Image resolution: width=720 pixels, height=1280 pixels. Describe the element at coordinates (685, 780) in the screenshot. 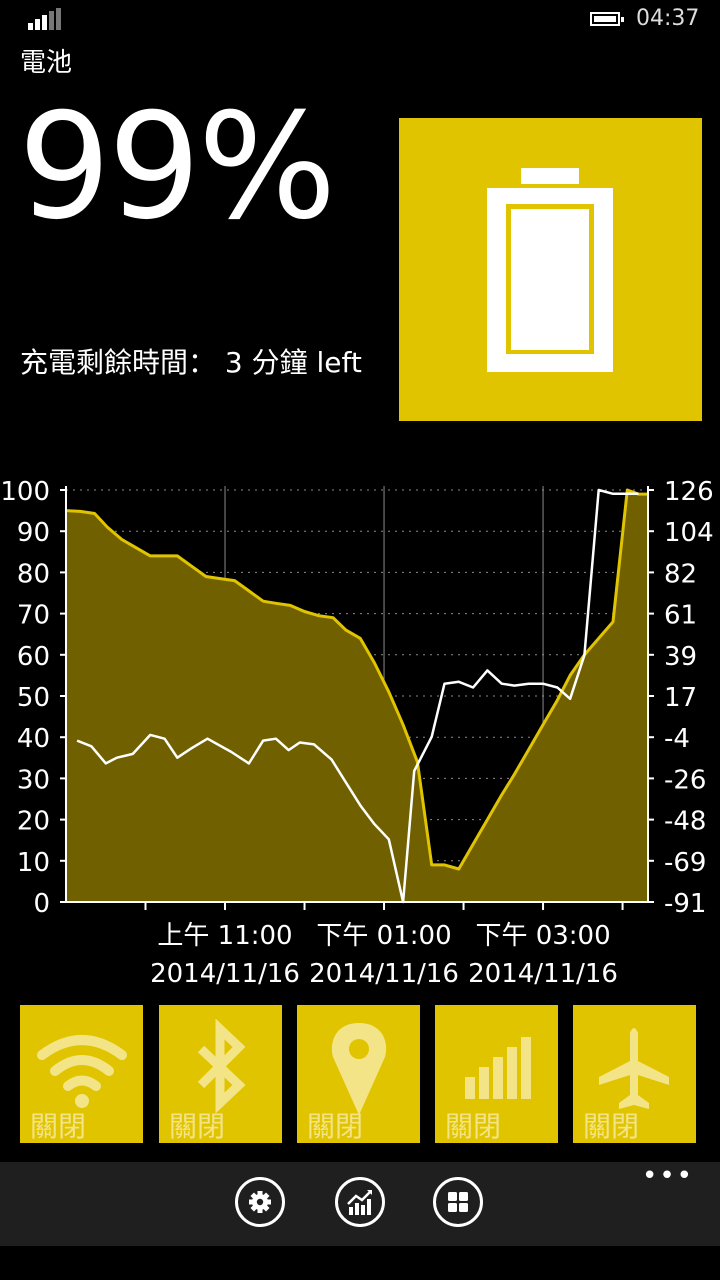

I see `y-right-tick-label: -26` at that location.